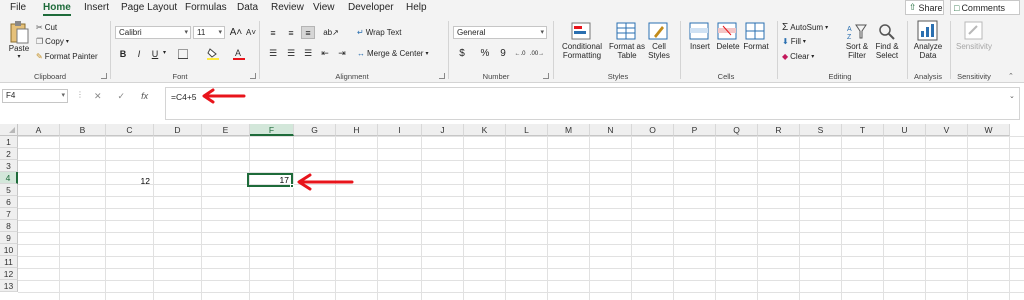 The height and width of the screenshot is (300, 1024). What do you see at coordinates (9, 202) in the screenshot?
I see `row-header-6: 6` at bounding box center [9, 202].